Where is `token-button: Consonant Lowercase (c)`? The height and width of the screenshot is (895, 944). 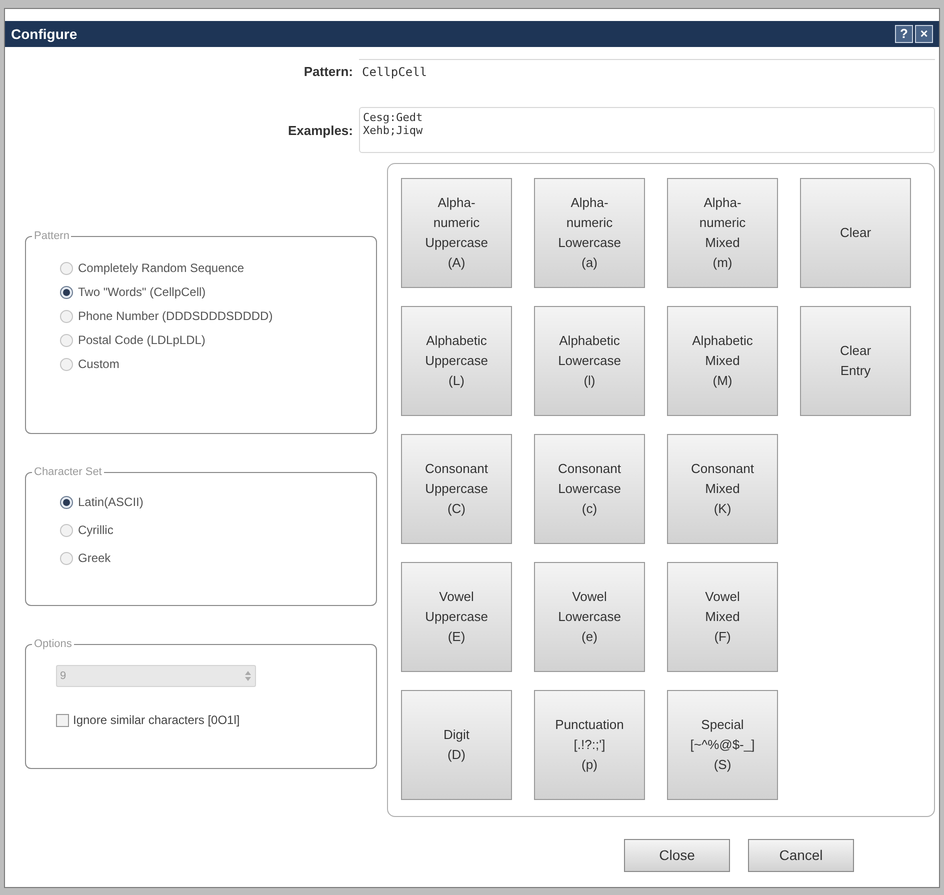 token-button: Consonant Lowercase (c) is located at coordinates (589, 489).